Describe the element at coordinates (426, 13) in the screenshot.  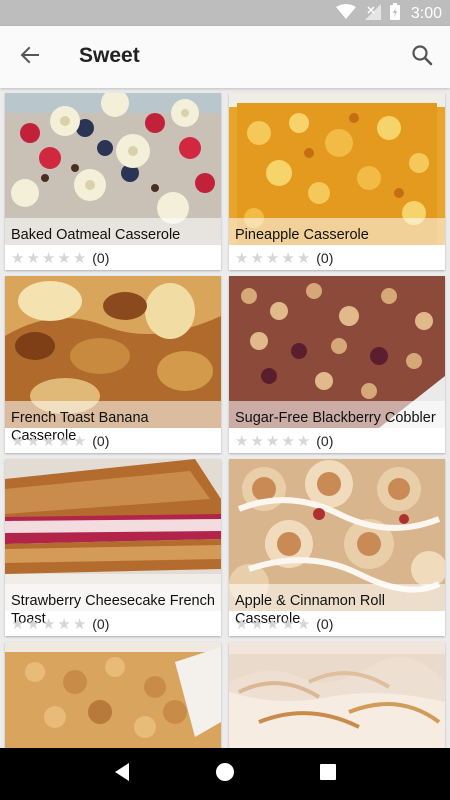
I see `status-time: 3:00` at that location.